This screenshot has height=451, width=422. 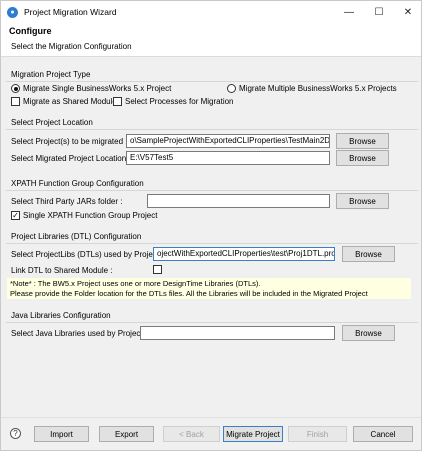 What do you see at coordinates (157, 270) in the screenshot?
I see `link-dtl-checkbox` at bounding box center [157, 270].